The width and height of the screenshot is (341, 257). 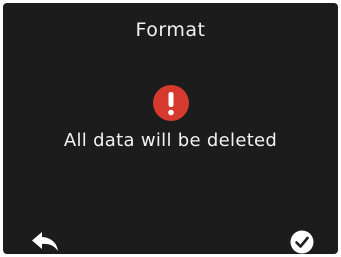 I want to click on exclamation-icon, so click(x=171, y=103).